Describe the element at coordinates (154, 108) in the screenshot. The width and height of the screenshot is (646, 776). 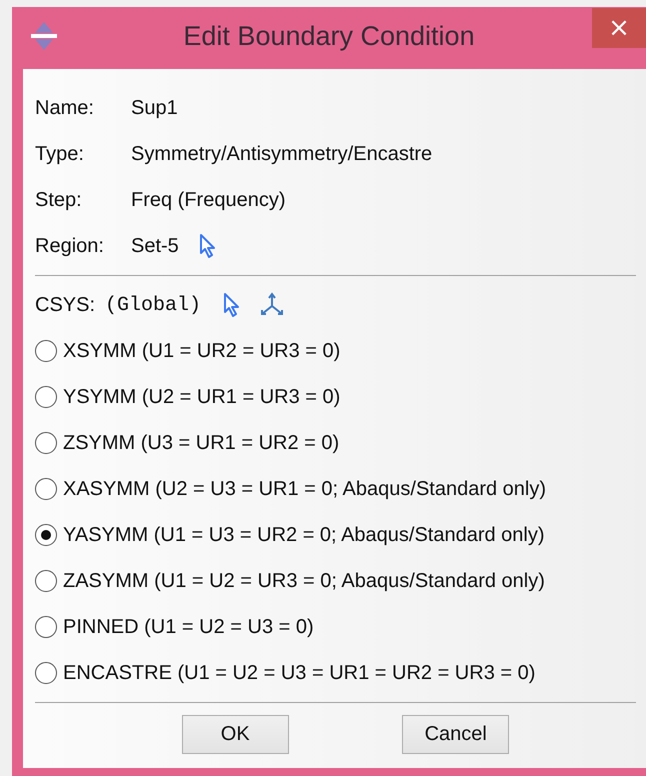
I see `field-value: Sup1` at that location.